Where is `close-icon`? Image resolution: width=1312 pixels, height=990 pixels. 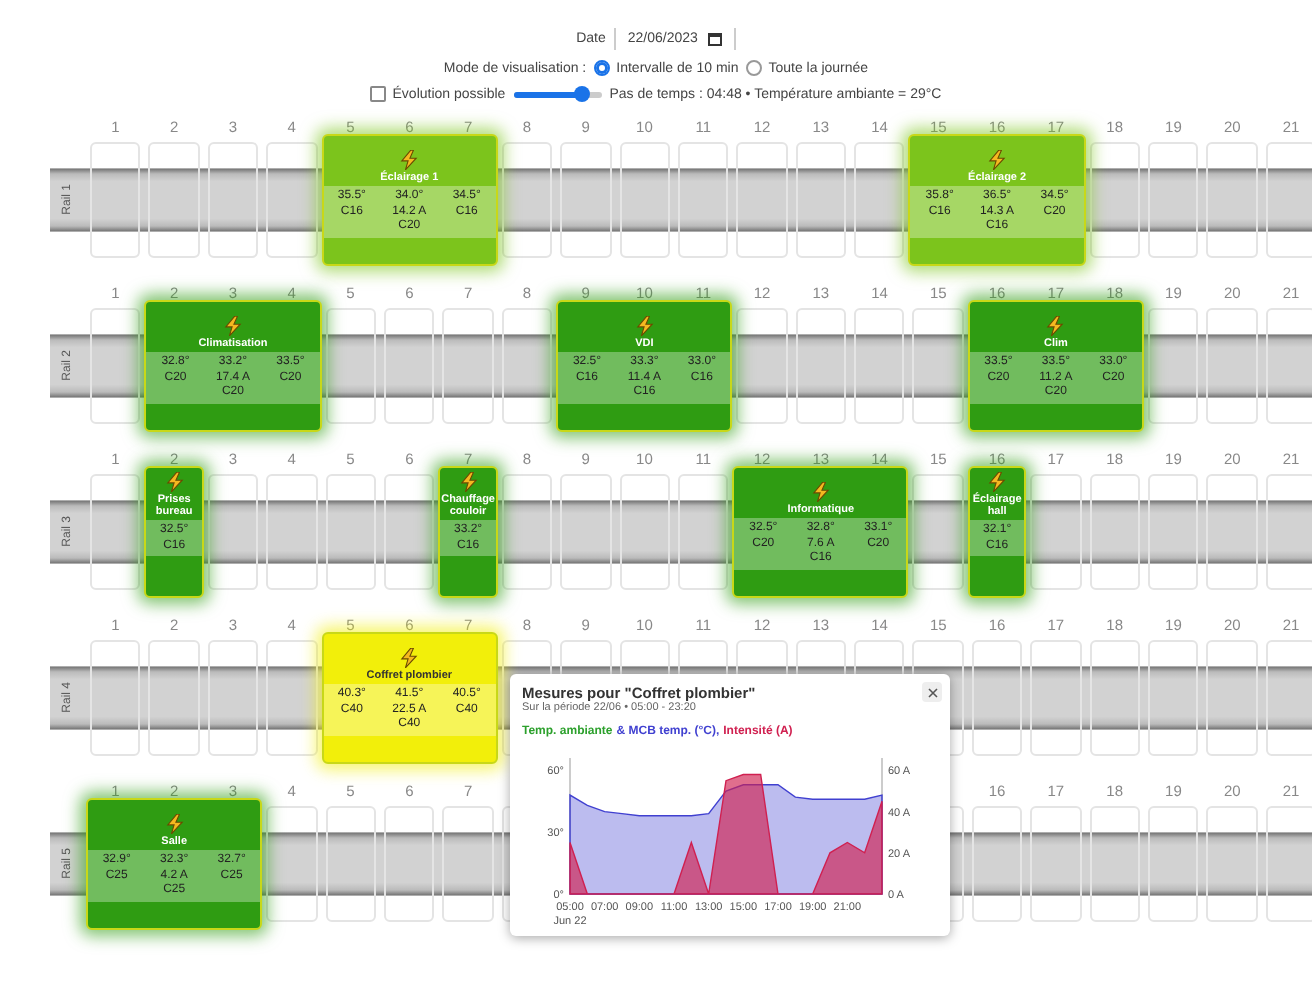
close-icon is located at coordinates (932, 692).